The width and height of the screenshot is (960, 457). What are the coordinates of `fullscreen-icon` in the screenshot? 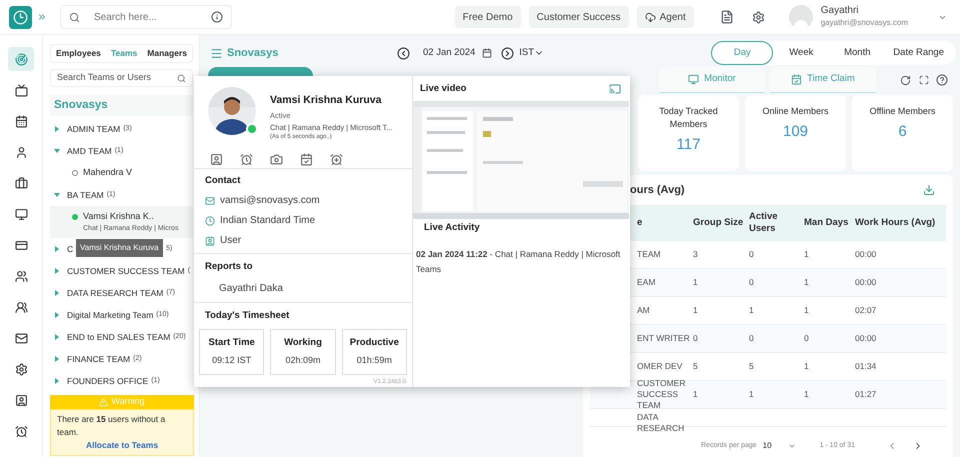 It's located at (924, 80).